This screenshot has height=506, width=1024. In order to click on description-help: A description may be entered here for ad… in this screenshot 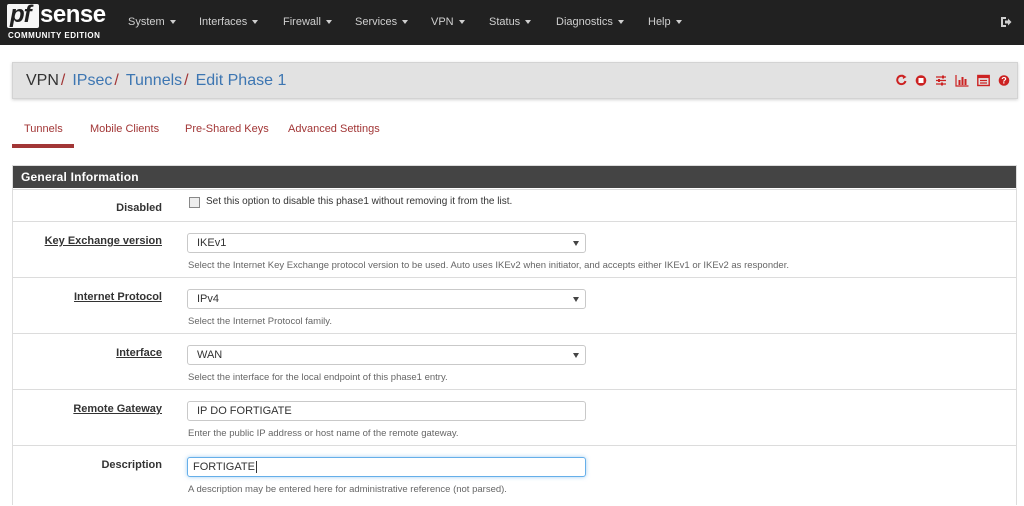, I will do `click(347, 489)`.